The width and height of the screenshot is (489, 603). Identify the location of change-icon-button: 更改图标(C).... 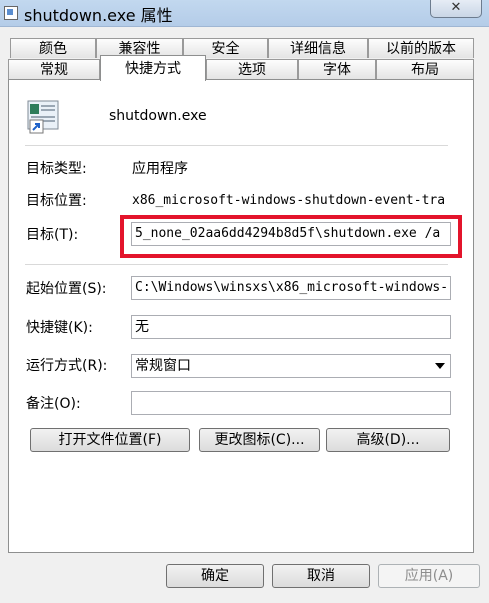
(259, 440).